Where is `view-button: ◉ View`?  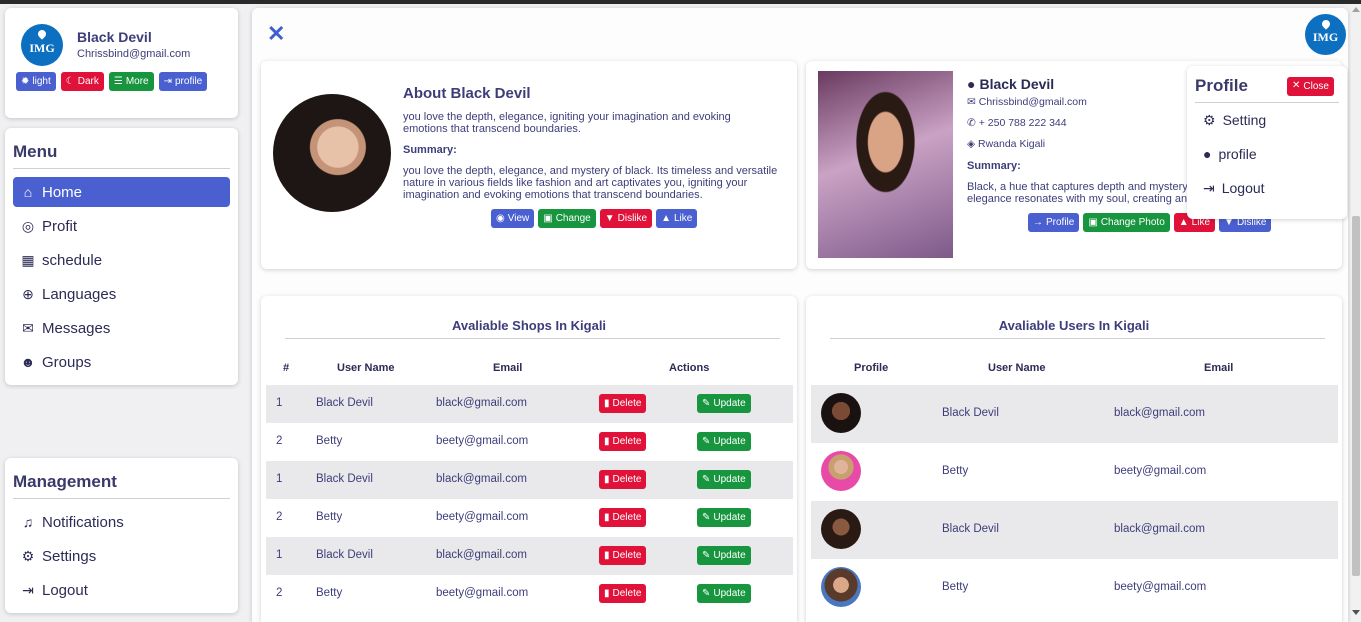
view-button: ◉ View is located at coordinates (513, 218).